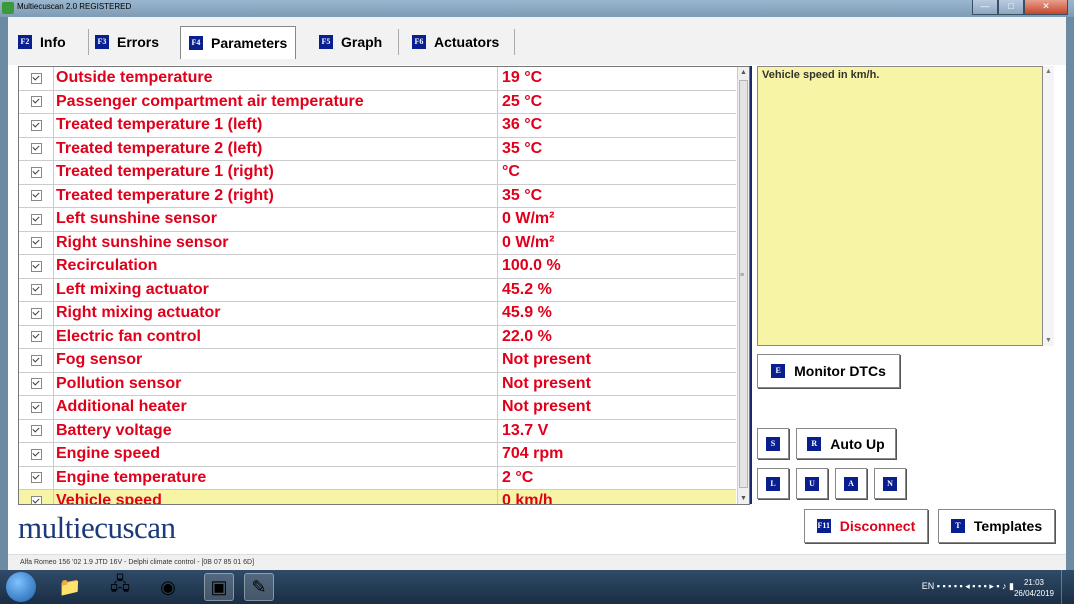 This screenshot has width=1074, height=604. What do you see at coordinates (196, 43) in the screenshot?
I see `key-badge: F4` at bounding box center [196, 43].